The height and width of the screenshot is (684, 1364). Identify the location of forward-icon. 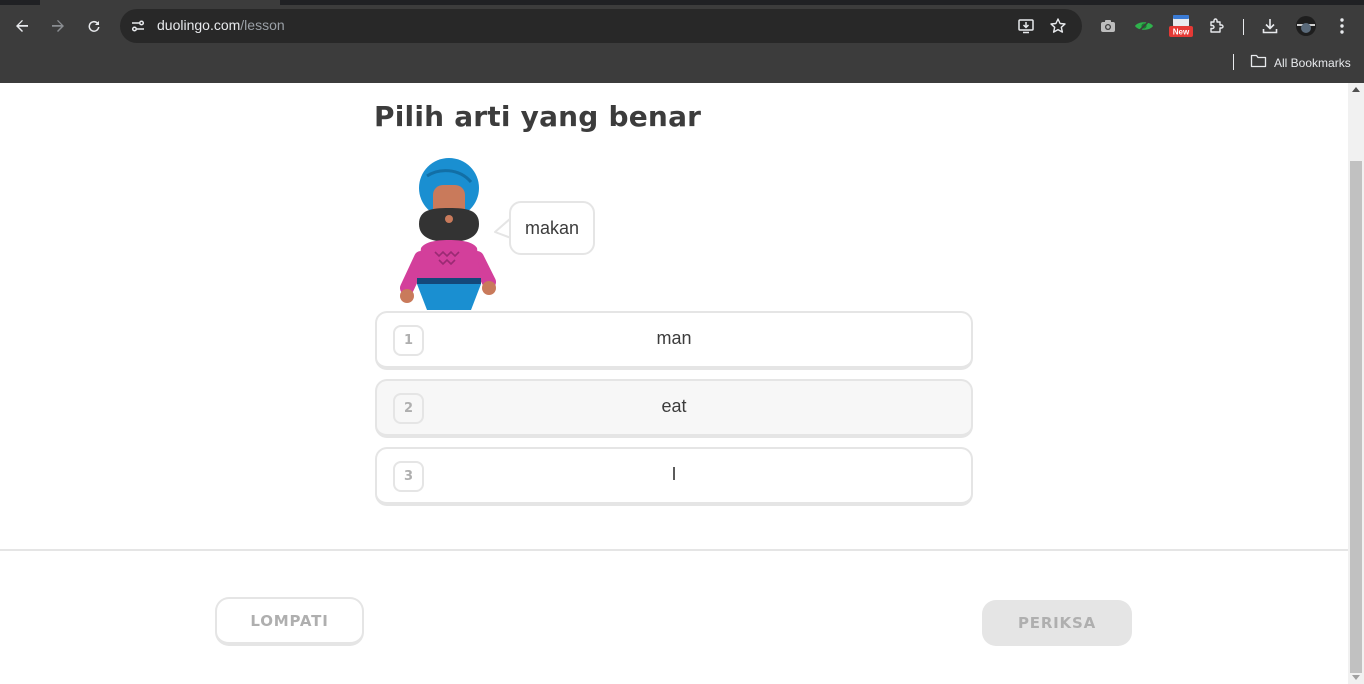
(58, 26).